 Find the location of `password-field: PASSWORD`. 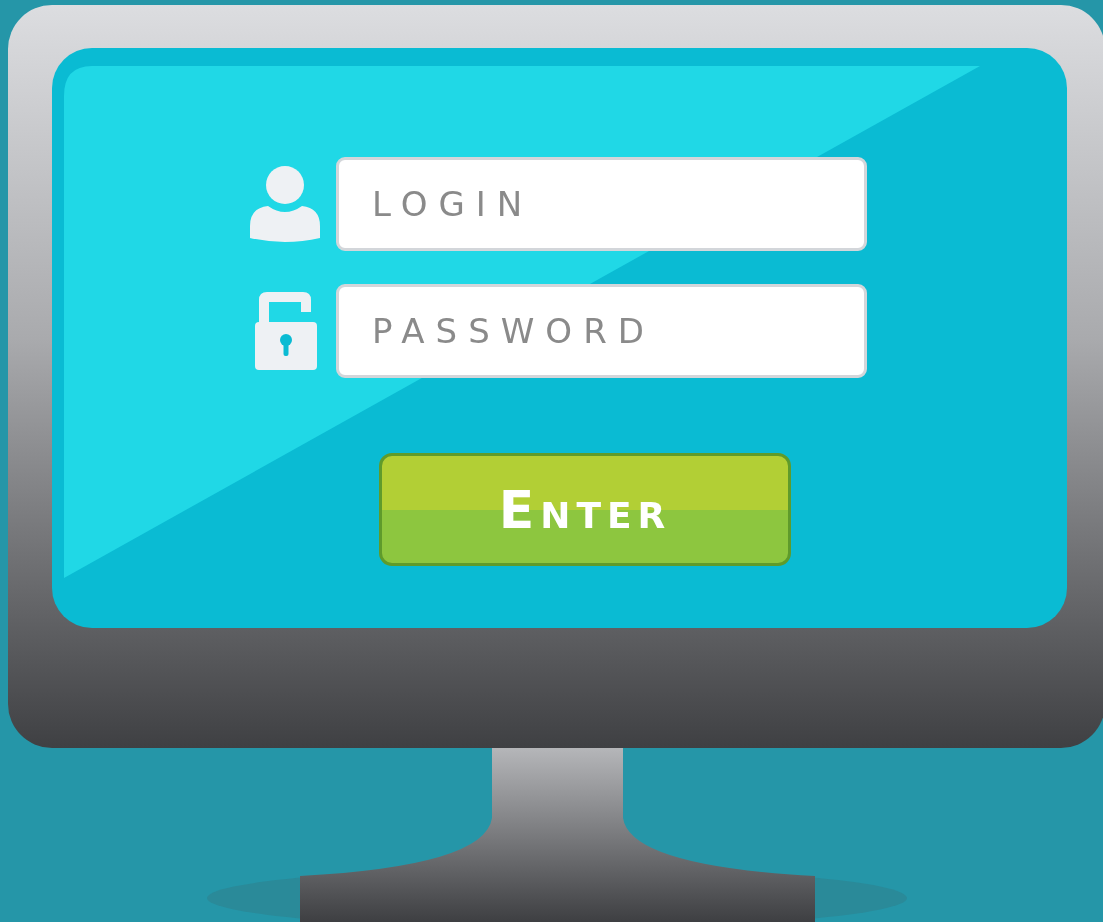

password-field: PASSWORD is located at coordinates (601, 331).